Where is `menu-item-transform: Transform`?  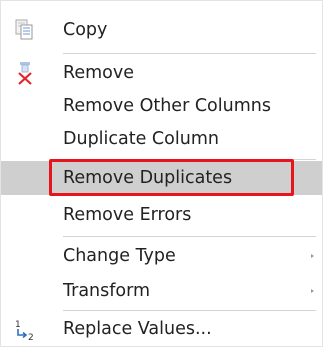 menu-item-transform: Transform is located at coordinates (161, 291).